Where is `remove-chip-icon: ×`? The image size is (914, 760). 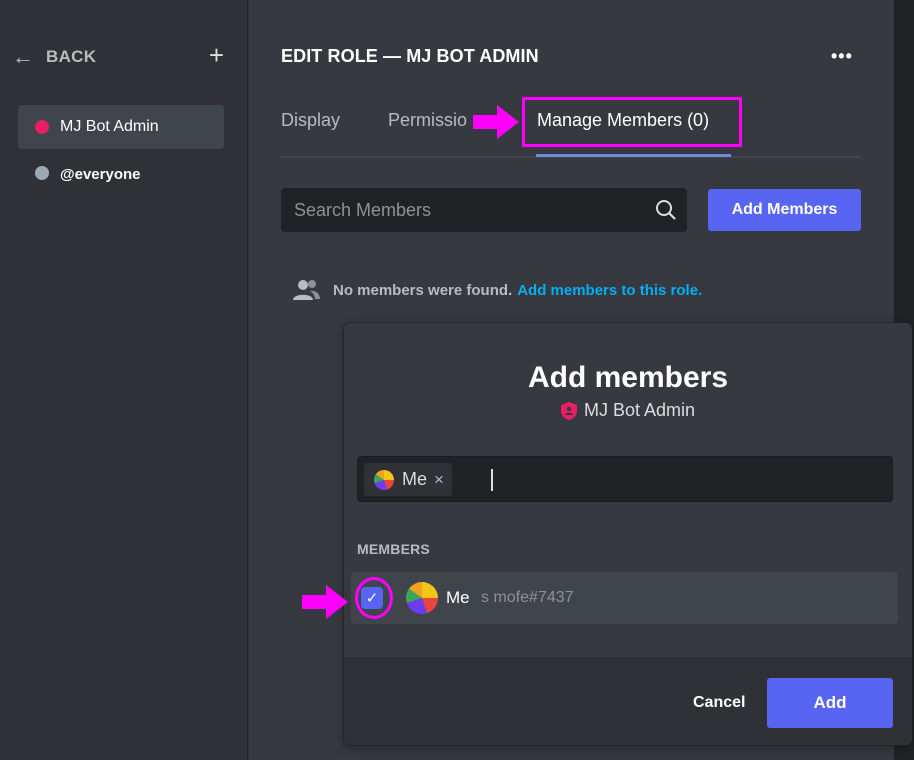 remove-chip-icon: × is located at coordinates (439, 480).